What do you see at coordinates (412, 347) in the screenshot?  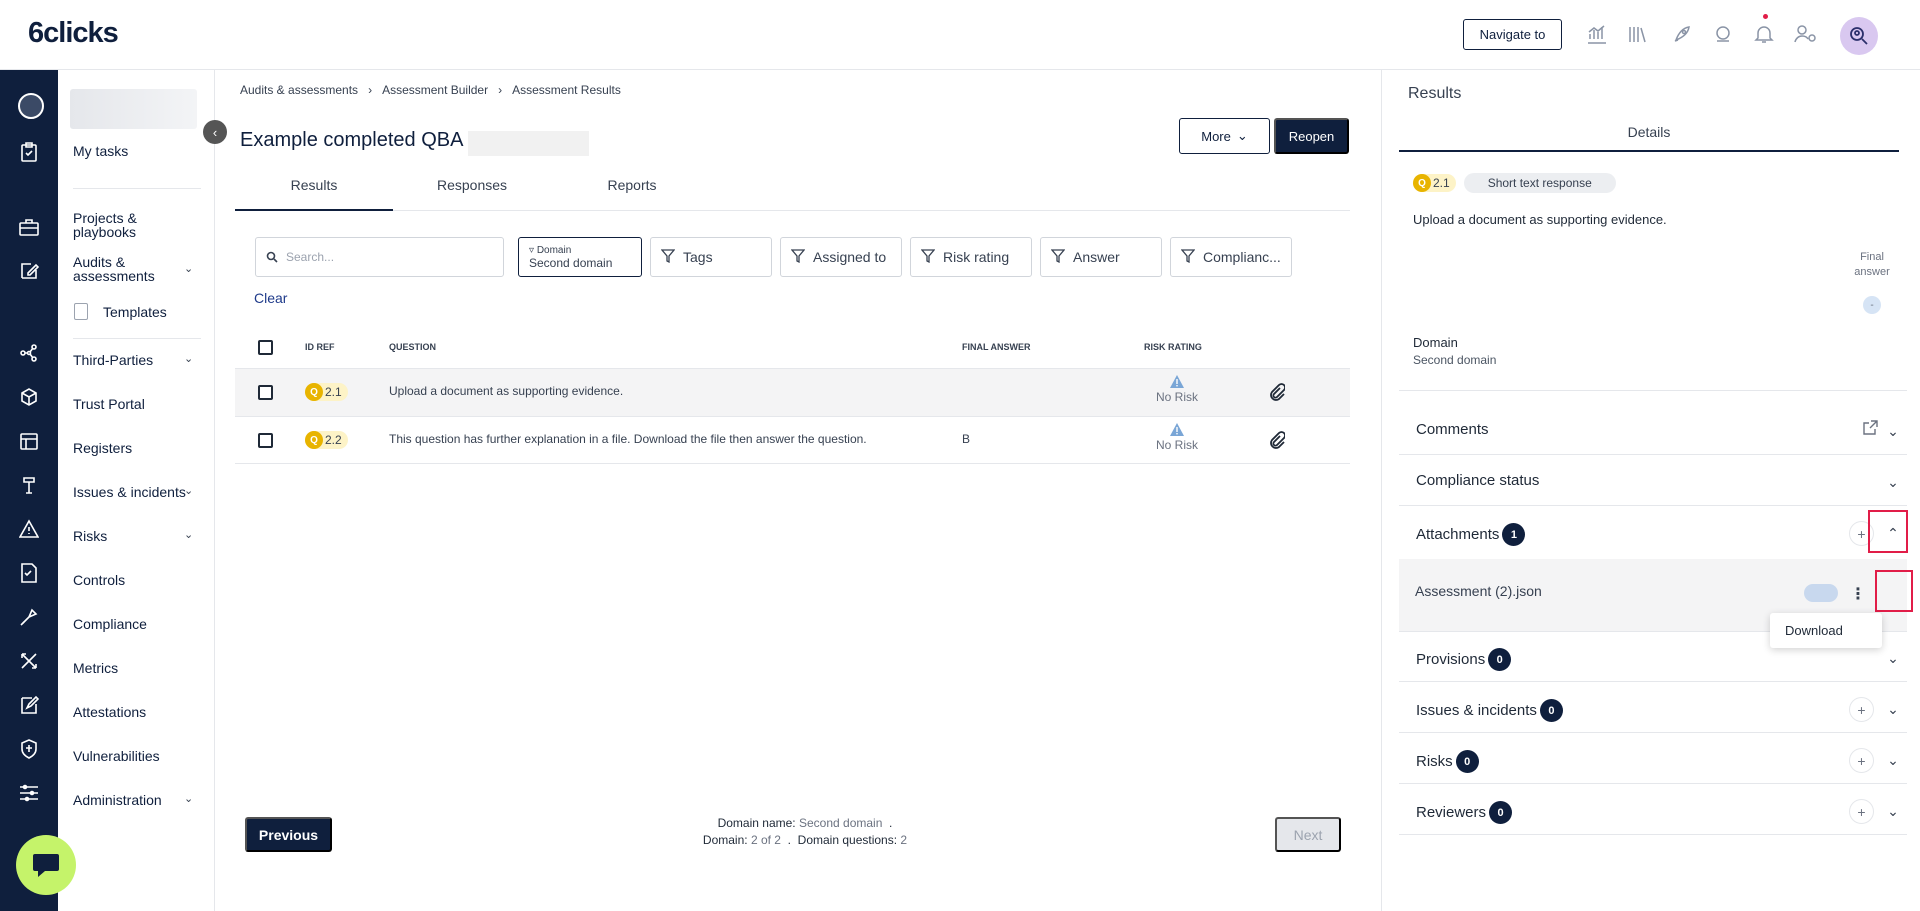 I see `header-question: QUESTION` at bounding box center [412, 347].